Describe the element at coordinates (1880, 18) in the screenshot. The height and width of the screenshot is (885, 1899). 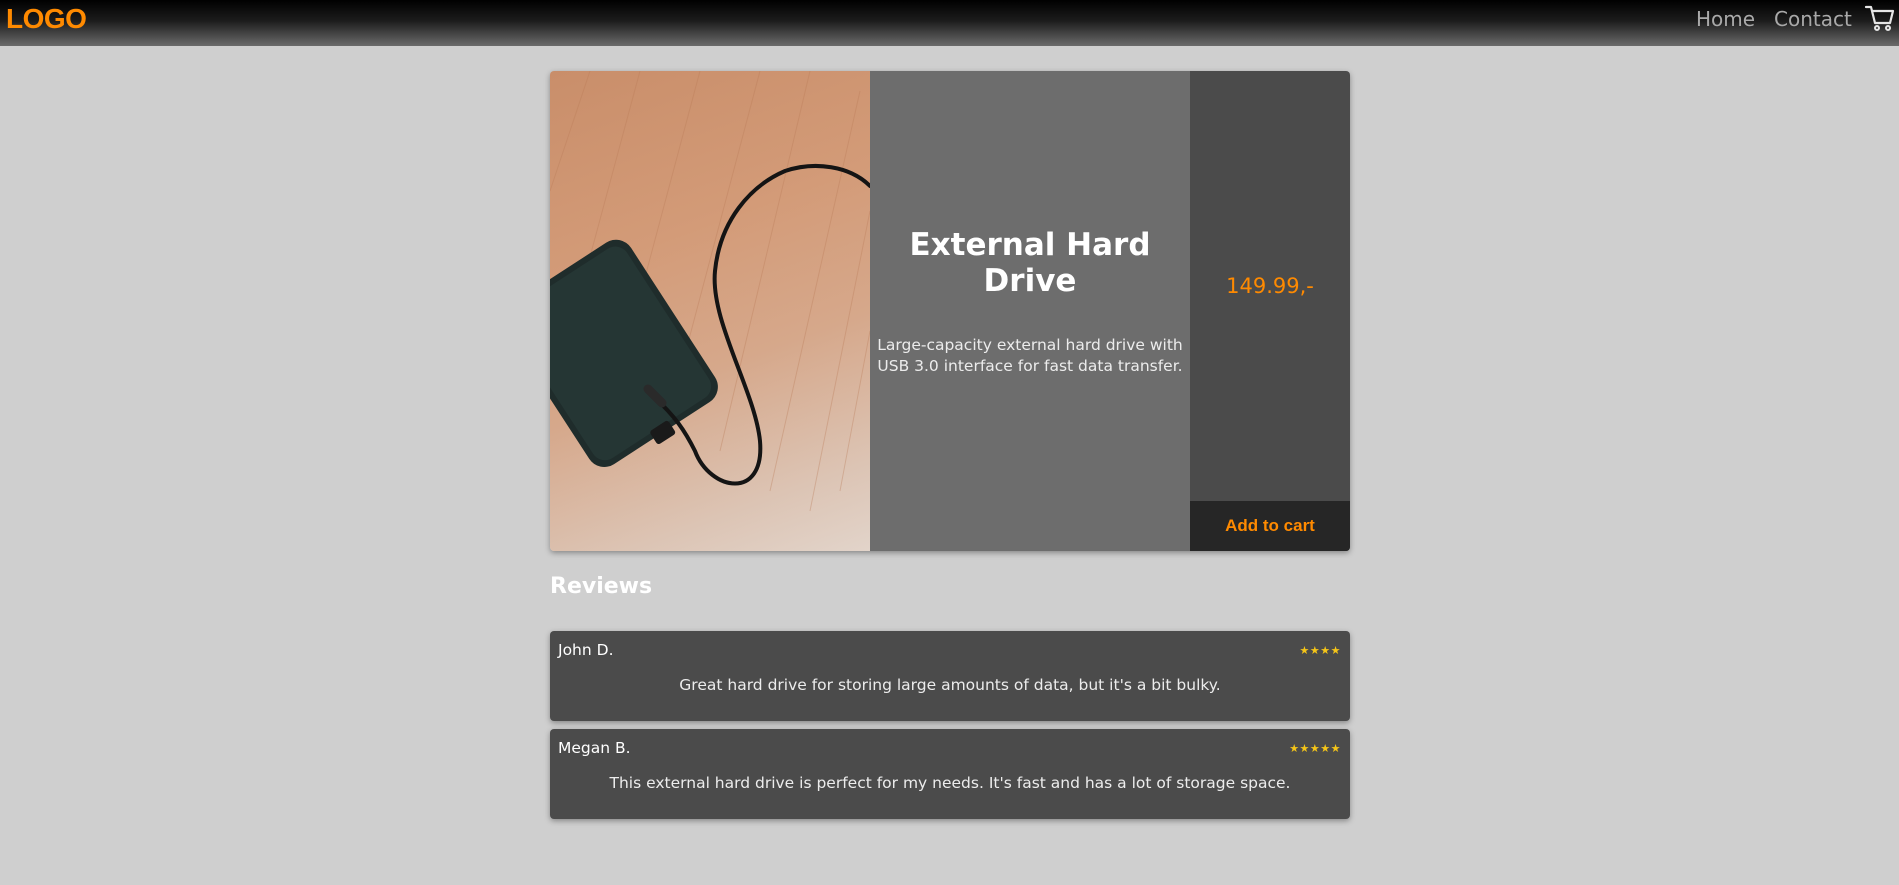
I see `shopping-cart-icon` at that location.